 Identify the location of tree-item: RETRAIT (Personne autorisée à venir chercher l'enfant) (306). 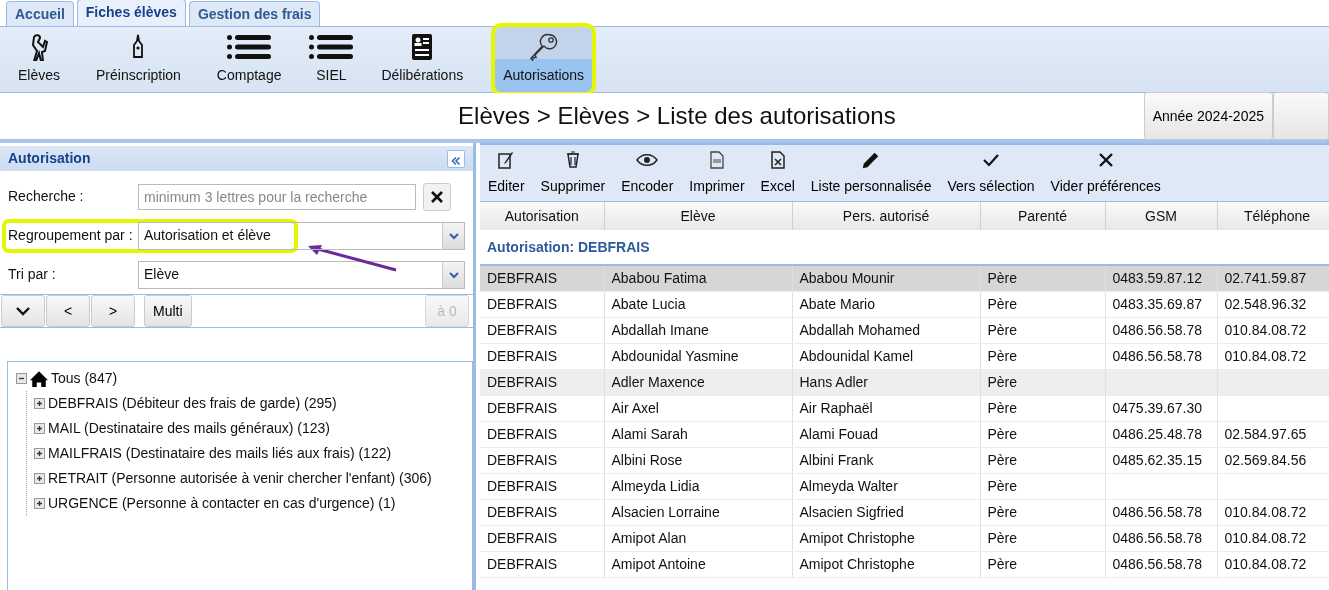
(240, 478).